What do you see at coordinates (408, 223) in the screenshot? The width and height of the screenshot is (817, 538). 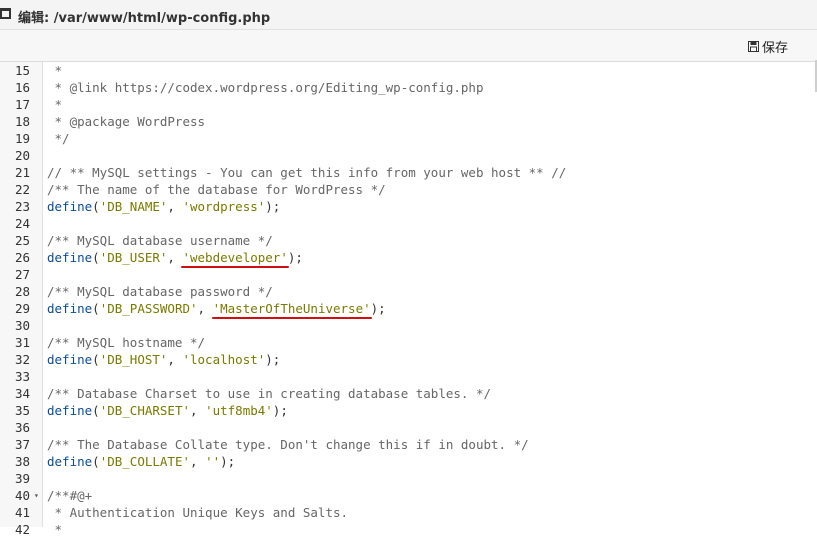 I see `code-line: 24` at bounding box center [408, 223].